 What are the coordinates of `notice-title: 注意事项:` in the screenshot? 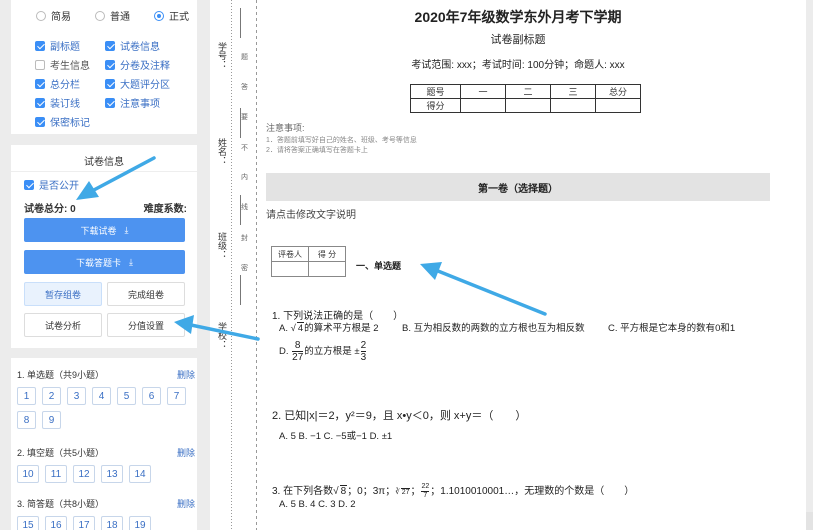 It's located at (285, 127).